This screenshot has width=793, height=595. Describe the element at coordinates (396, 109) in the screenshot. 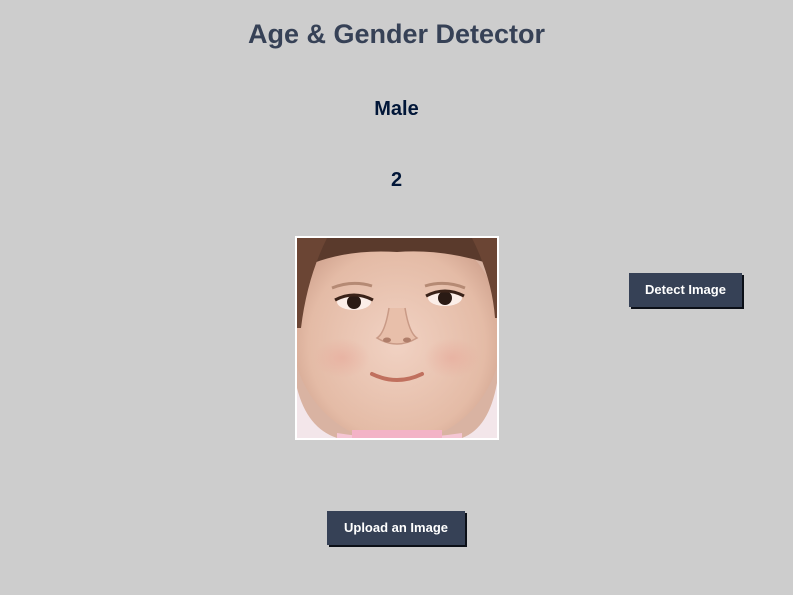

I see `gender-label: Male` at that location.